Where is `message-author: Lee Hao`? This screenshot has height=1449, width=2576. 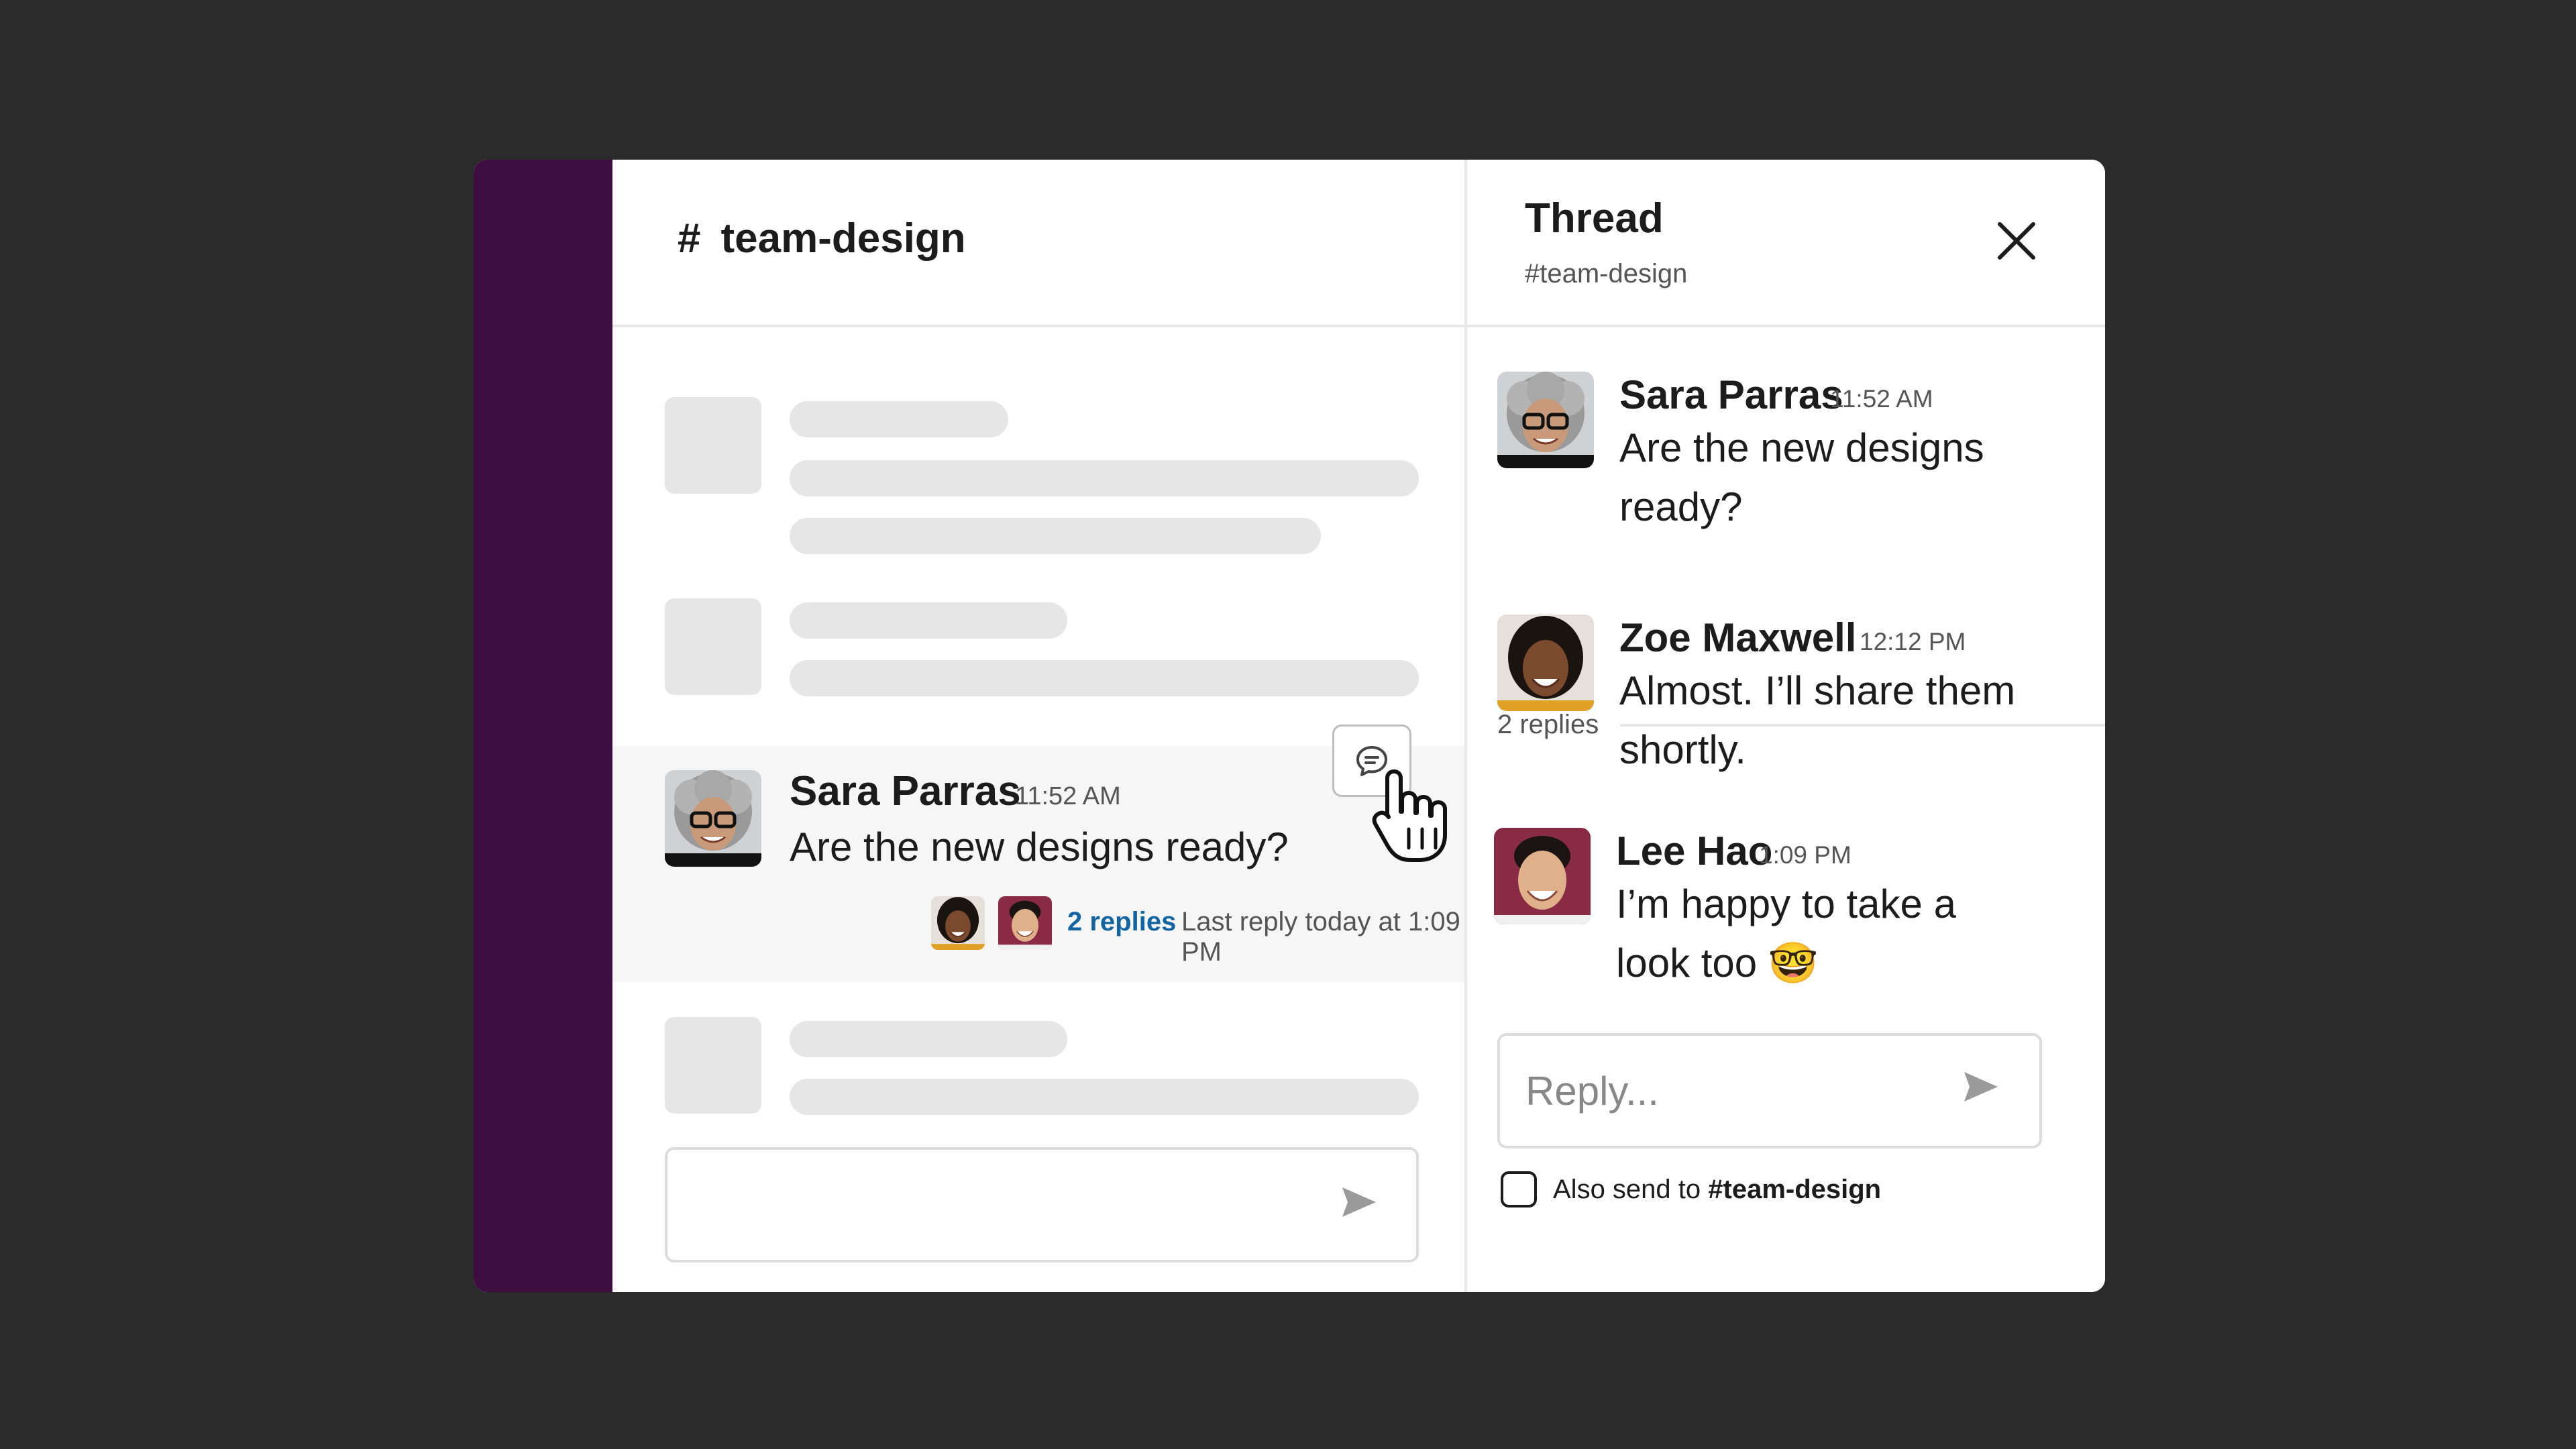 message-author: Lee Hao is located at coordinates (1694, 851).